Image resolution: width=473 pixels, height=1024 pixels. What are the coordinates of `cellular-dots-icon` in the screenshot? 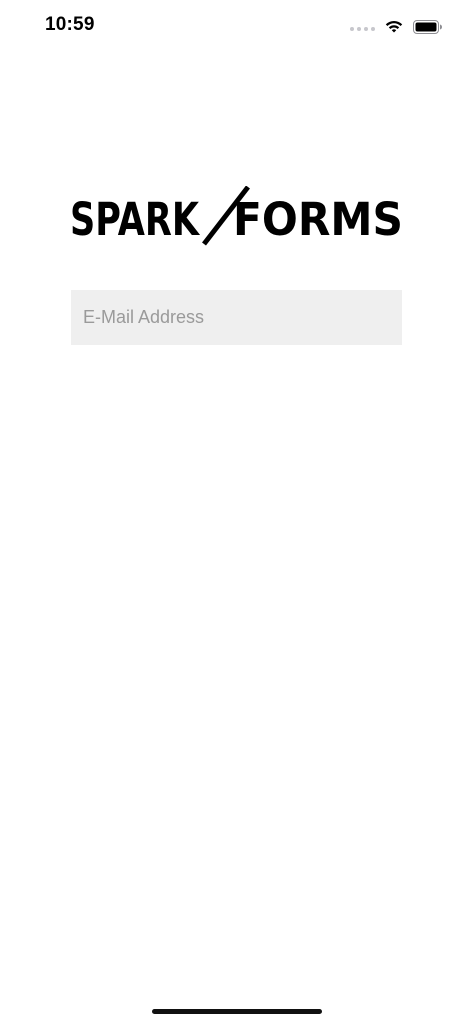 It's located at (362, 29).